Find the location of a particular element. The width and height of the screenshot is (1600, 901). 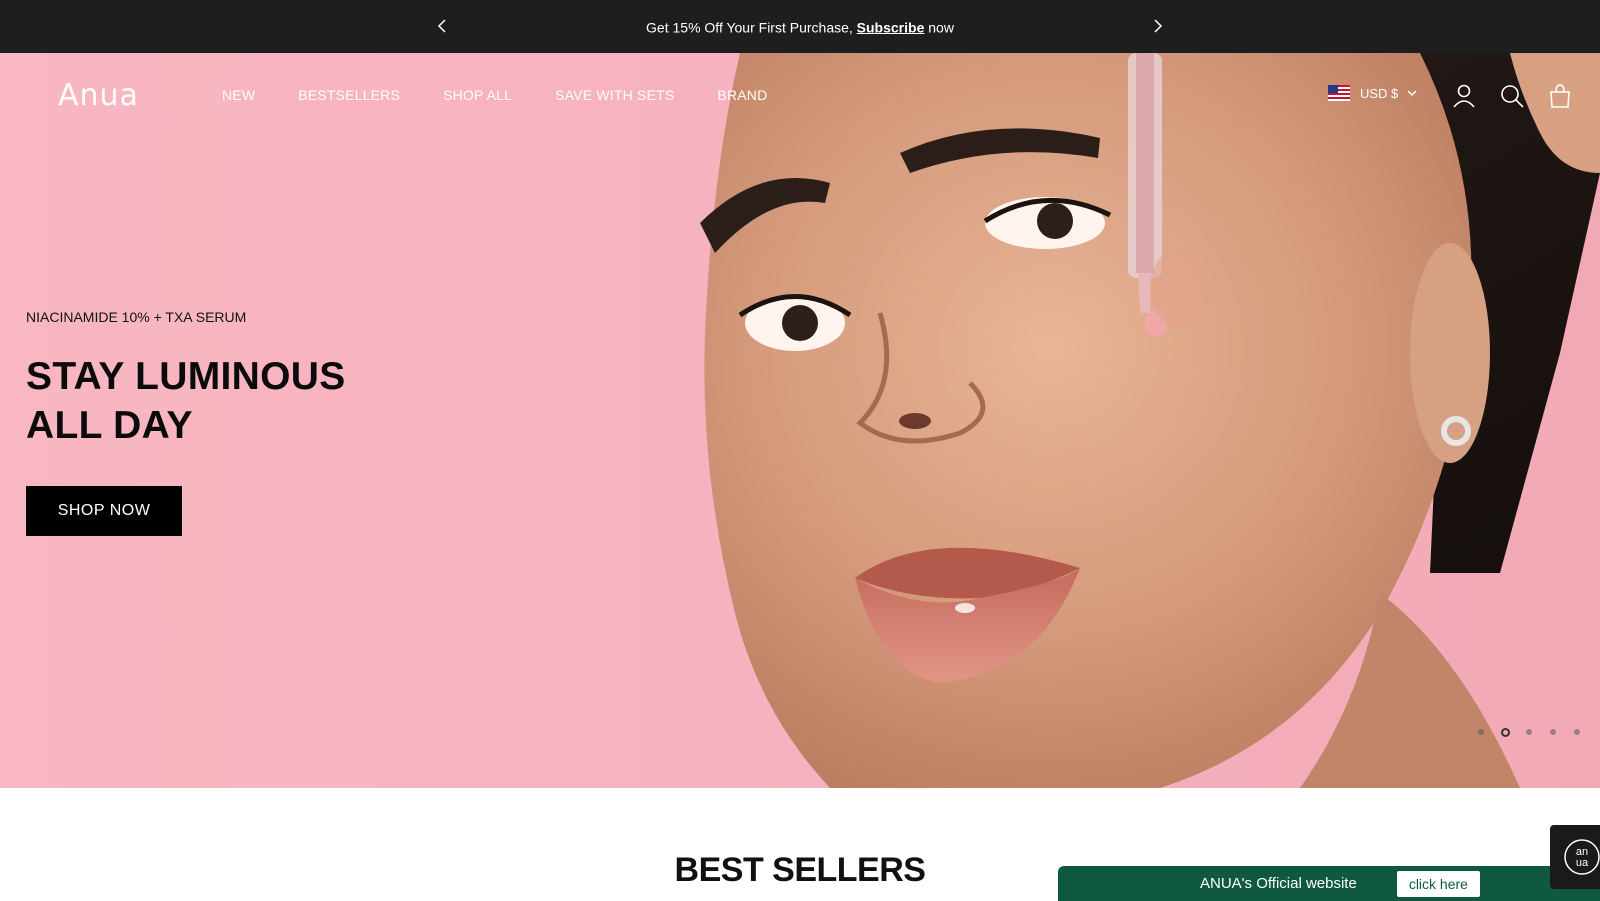

nav-item-save-with-sets: SAVE WITH SETS is located at coordinates (614, 95).